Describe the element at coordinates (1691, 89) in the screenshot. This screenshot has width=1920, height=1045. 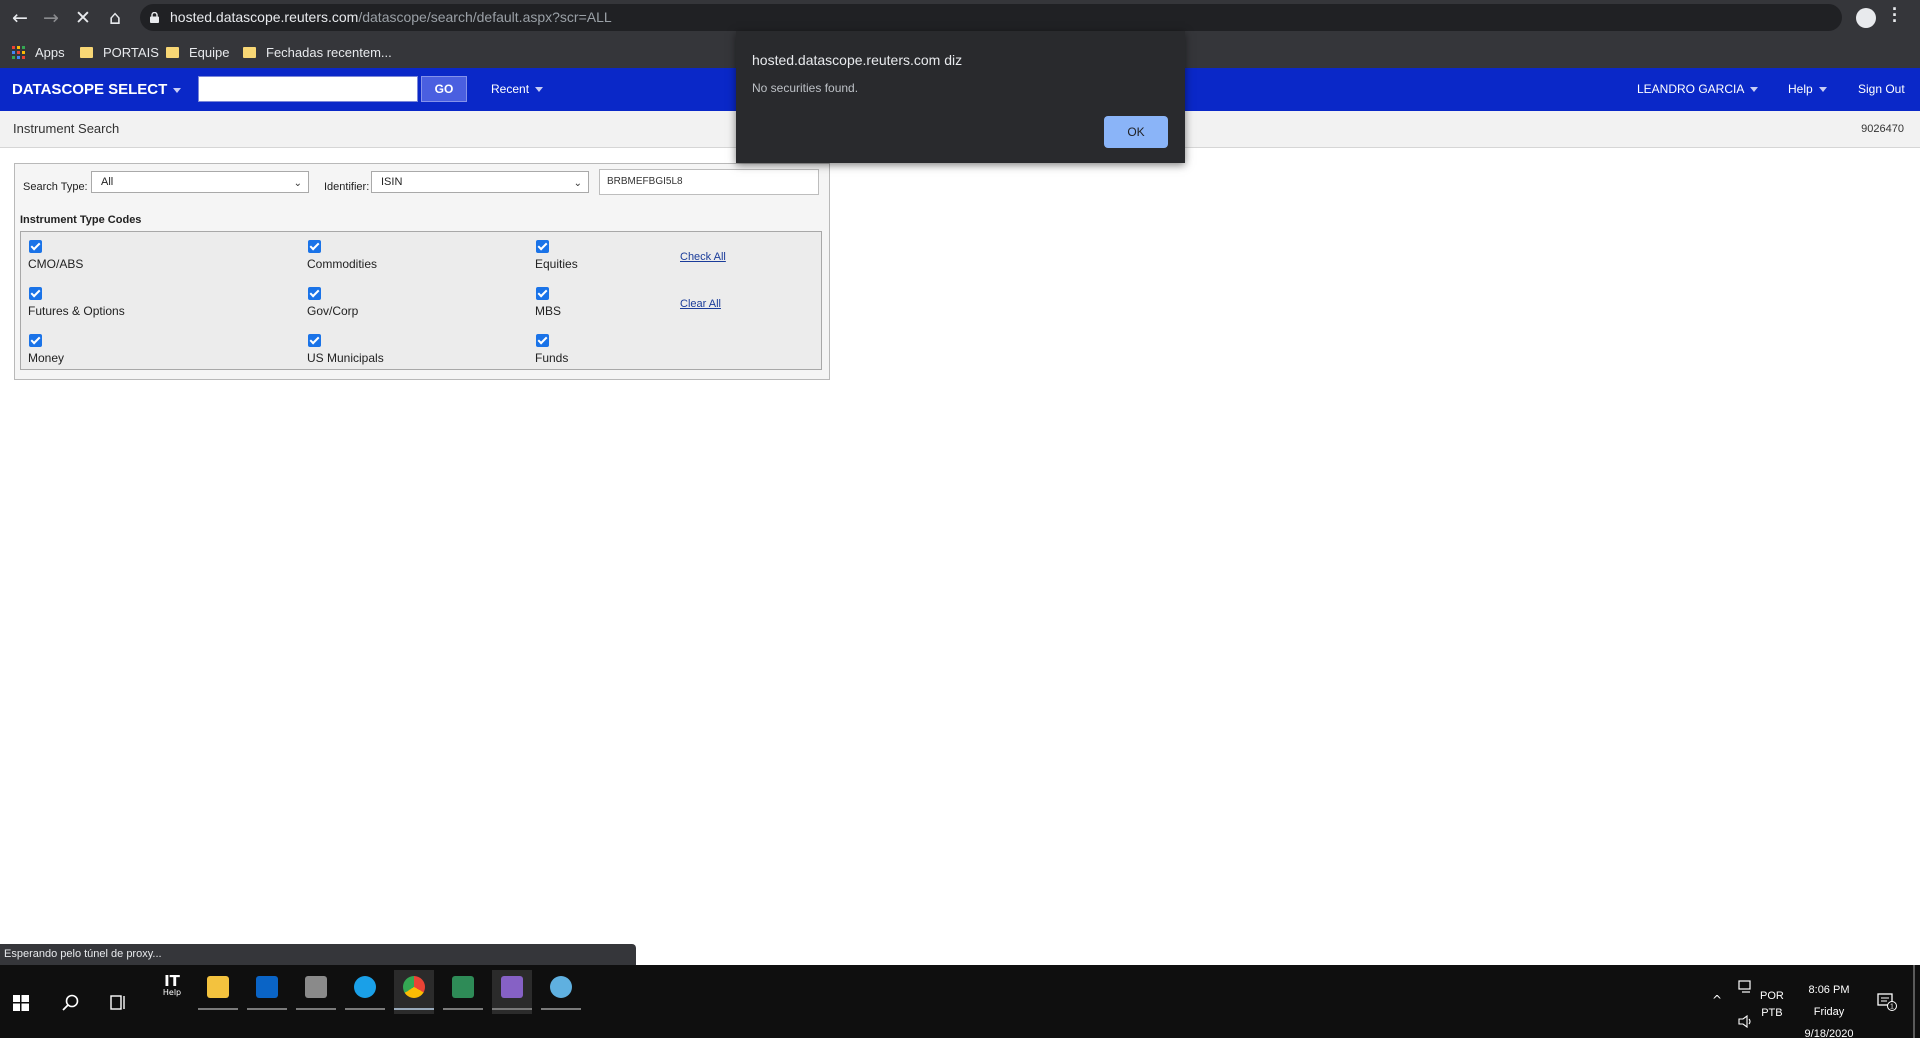
I see `user-label: LEANDRO GARCIA` at that location.